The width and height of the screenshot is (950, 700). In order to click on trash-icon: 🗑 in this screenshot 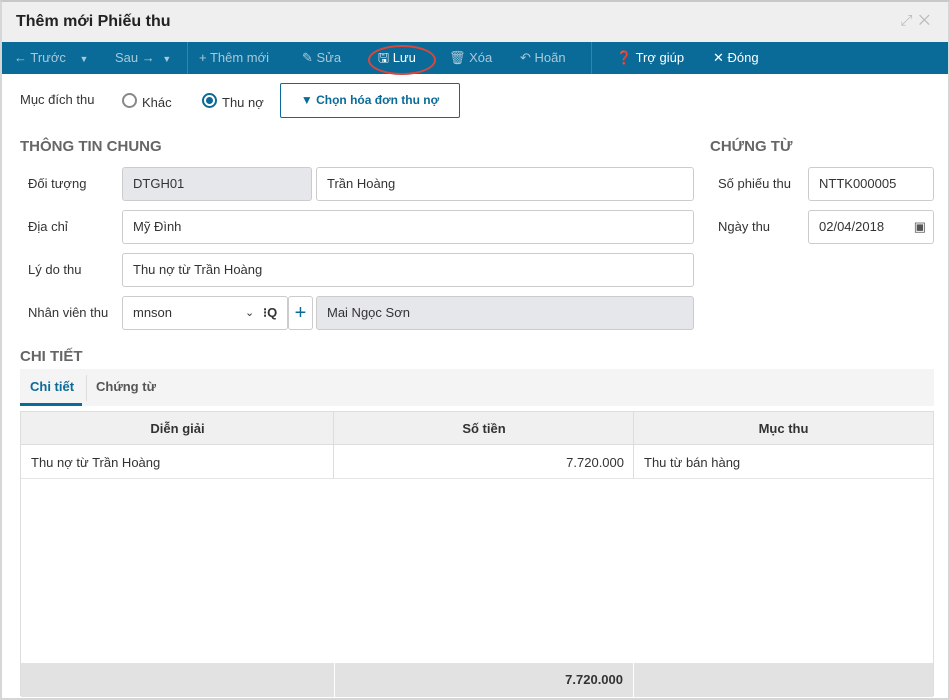, I will do `click(459, 57)`.